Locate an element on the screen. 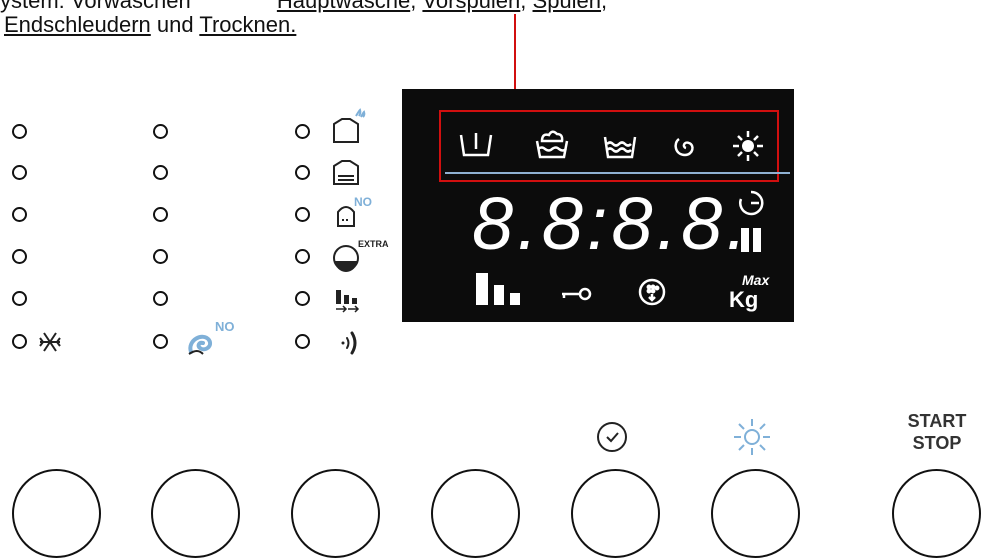 Image resolution: width=983 pixels, height=560 pixels. delay-start-button is located at coordinates (615, 513).